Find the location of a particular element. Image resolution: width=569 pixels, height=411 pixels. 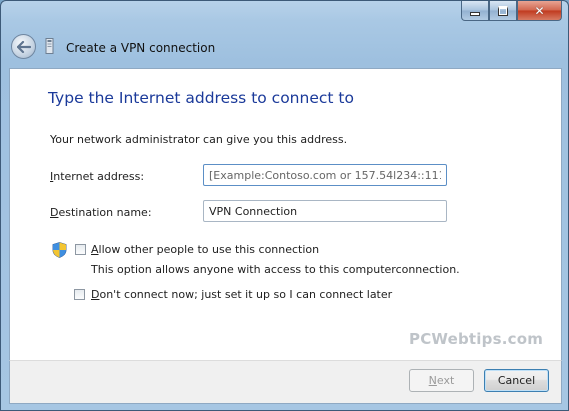

close-icon: ✕ is located at coordinates (539, 10).